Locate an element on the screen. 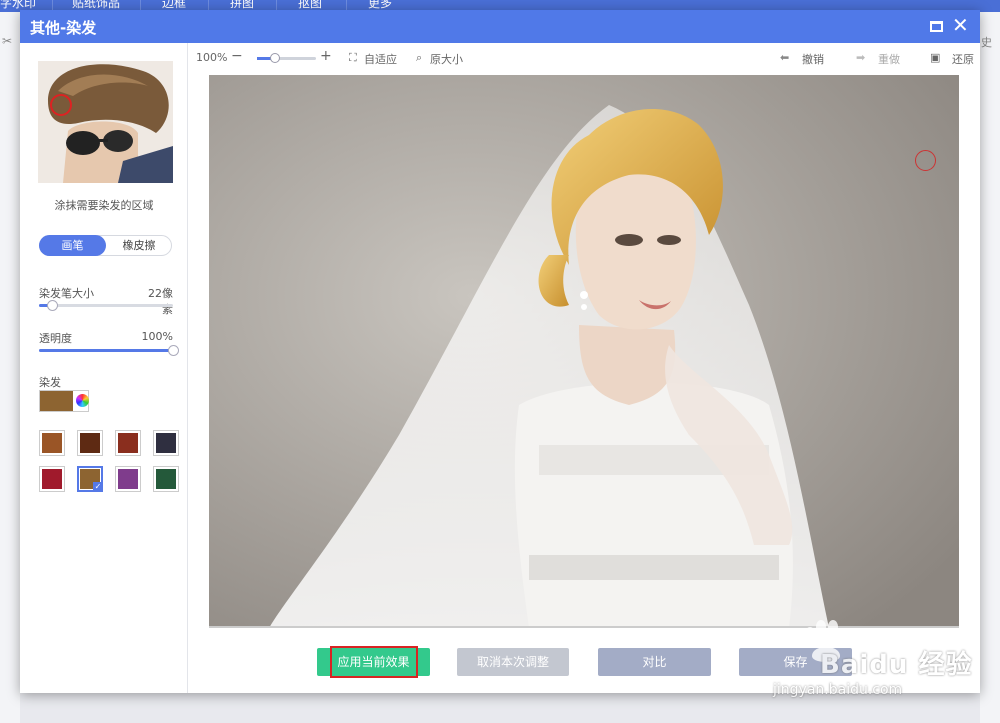 This screenshot has width=1000, height=723. color-swatch: ✓ is located at coordinates (90, 479).